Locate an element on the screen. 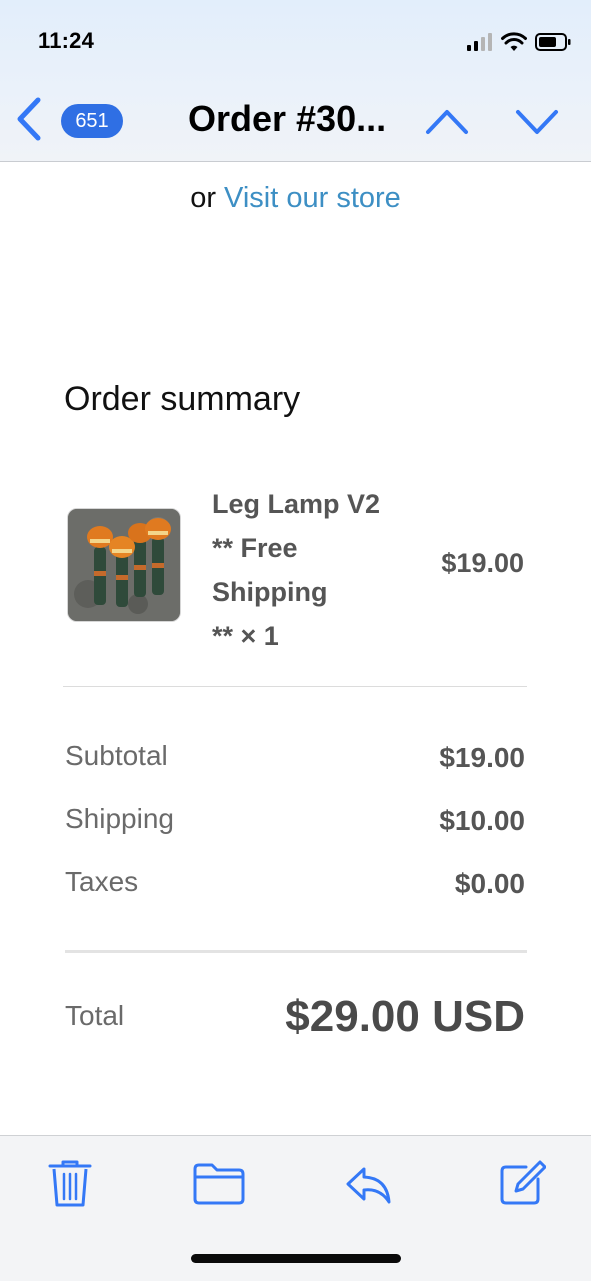  taxes-value: $0.00 is located at coordinates (489, 883).